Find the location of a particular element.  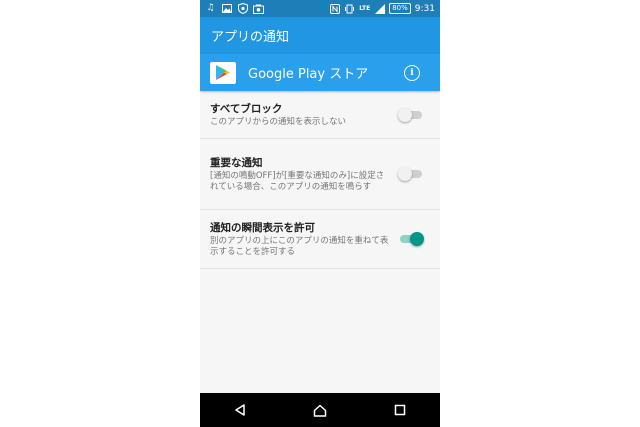

camera-icon is located at coordinates (258, 8).